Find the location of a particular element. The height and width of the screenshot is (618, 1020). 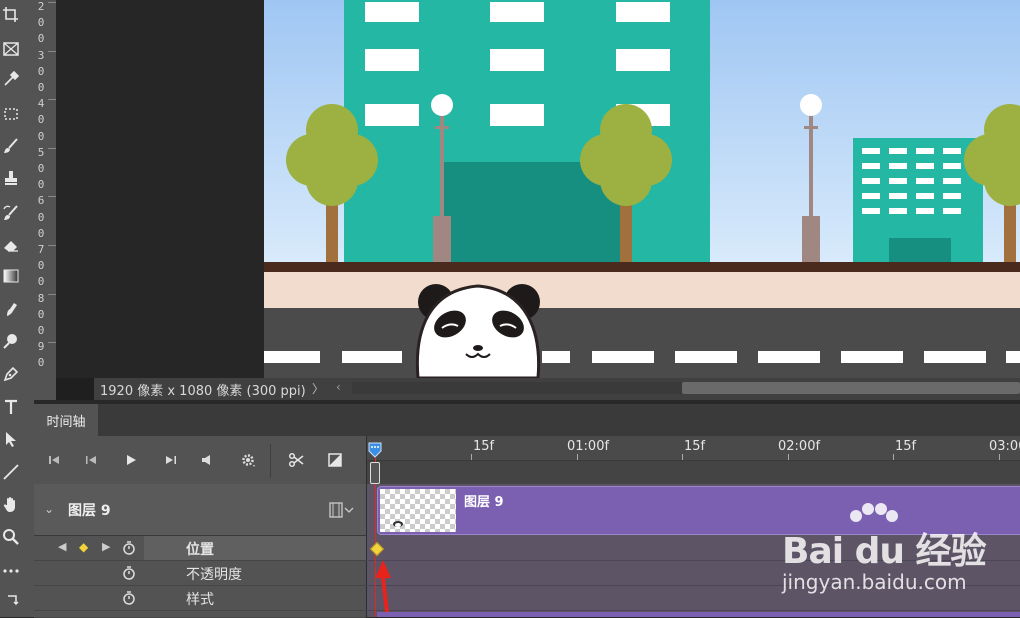

go-to-first-frame-icon is located at coordinates (54, 460).